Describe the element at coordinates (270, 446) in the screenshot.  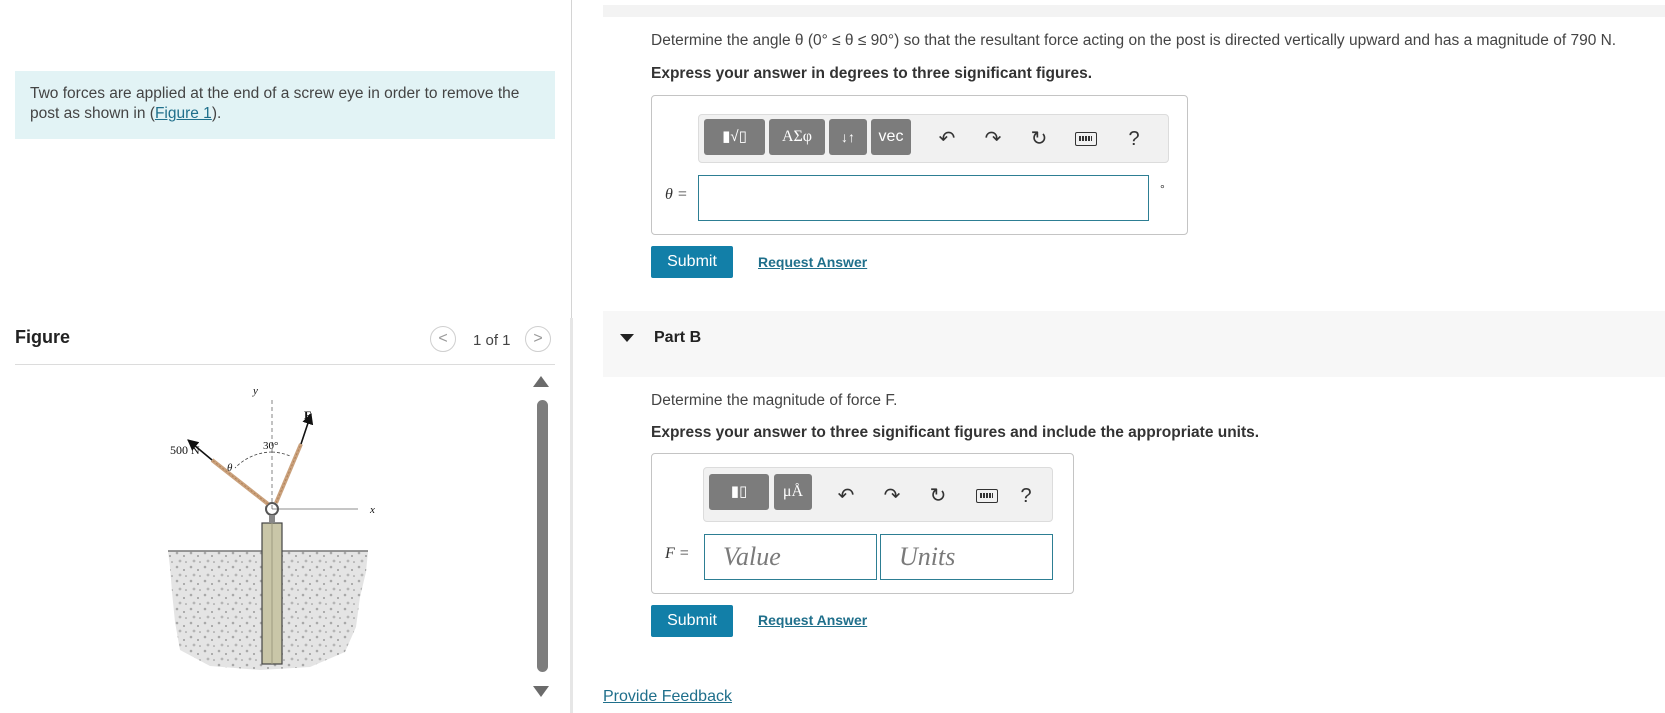
I see `label-30-deg: 30°` at that location.